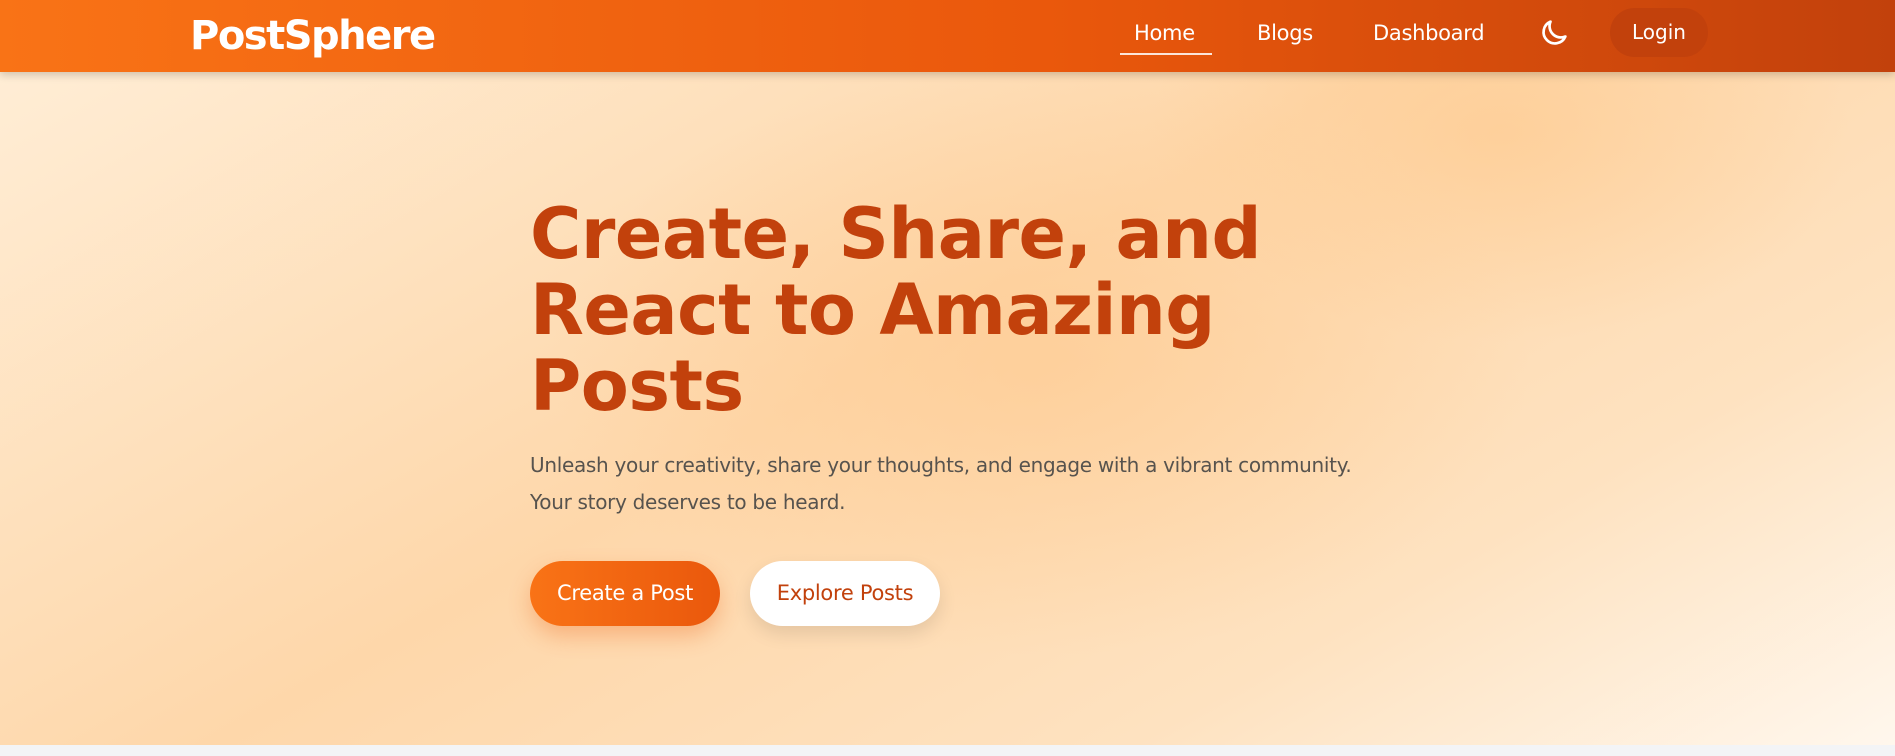 The image size is (1895, 756). I want to click on create-post-button: Create a Post, so click(625, 593).